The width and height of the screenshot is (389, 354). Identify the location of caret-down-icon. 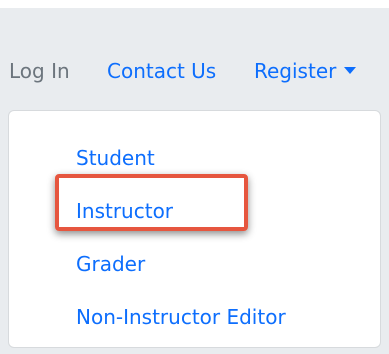
(350, 70).